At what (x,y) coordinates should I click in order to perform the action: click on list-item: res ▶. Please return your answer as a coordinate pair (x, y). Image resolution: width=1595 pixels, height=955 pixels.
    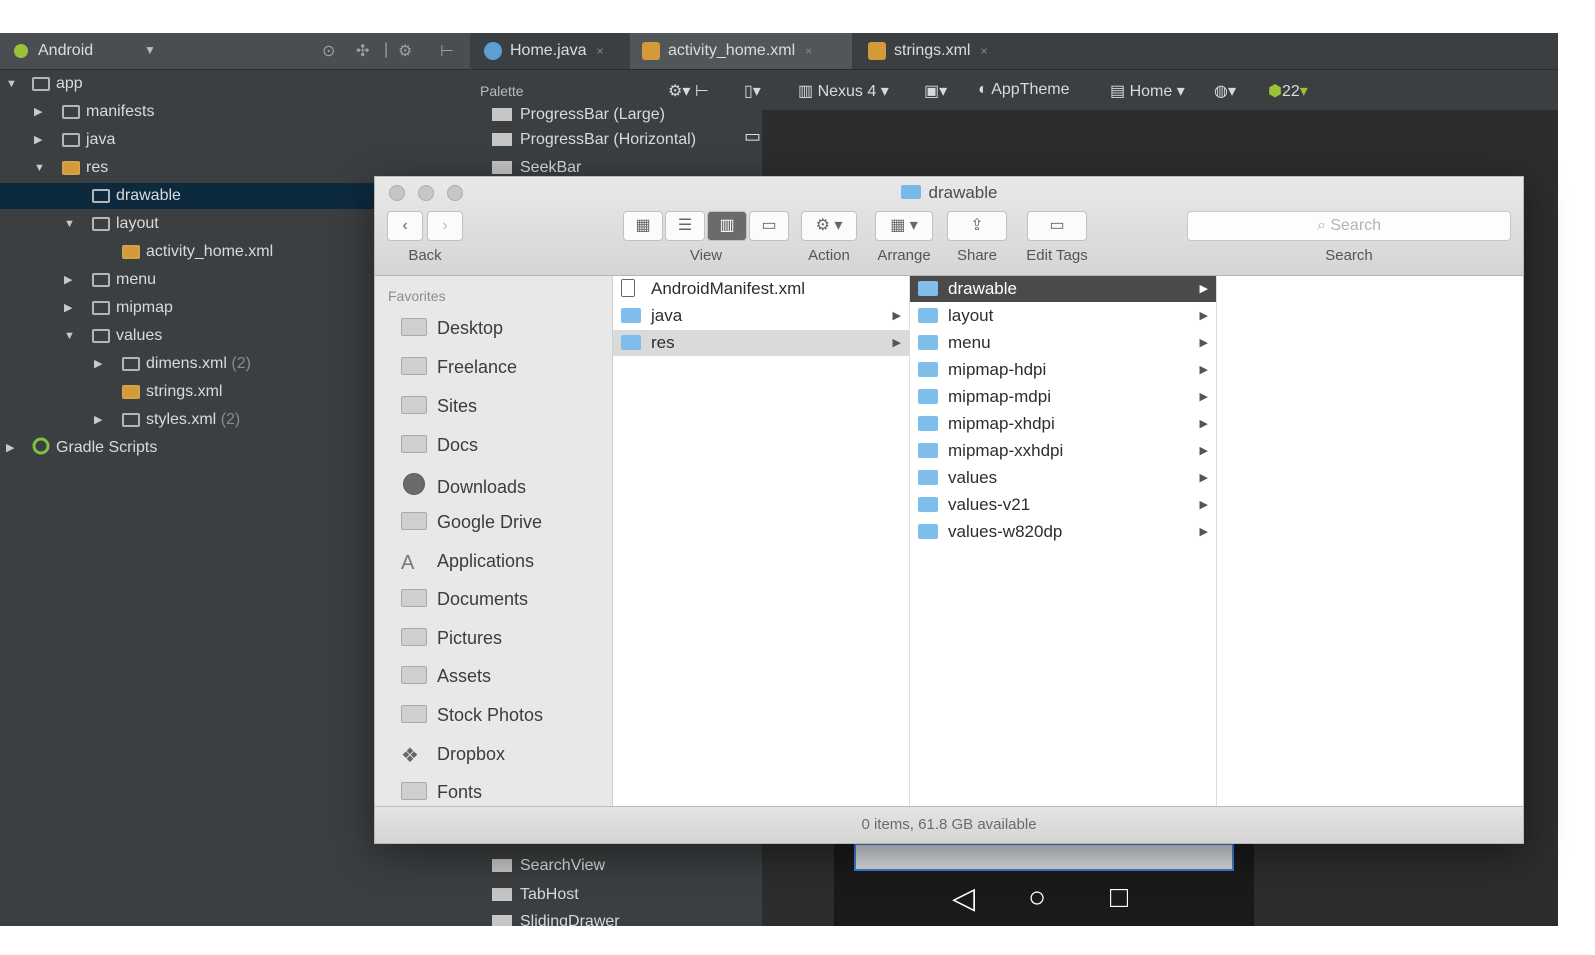
    Looking at the image, I should click on (761, 343).